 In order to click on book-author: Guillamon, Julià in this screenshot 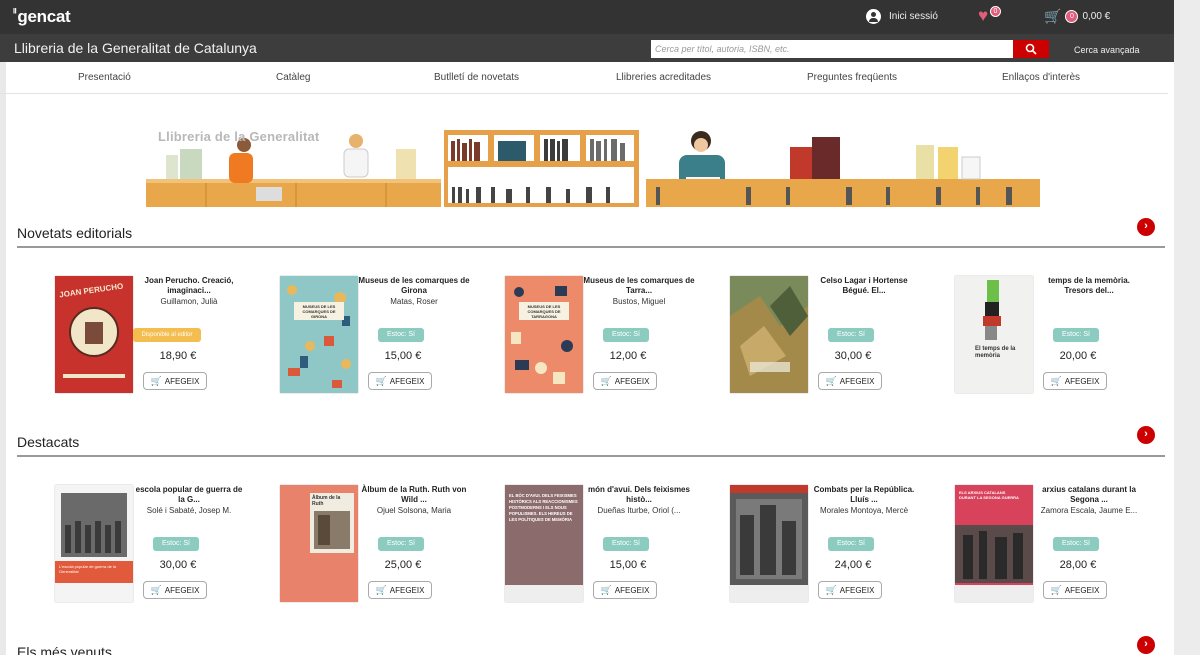, I will do `click(189, 302)`.